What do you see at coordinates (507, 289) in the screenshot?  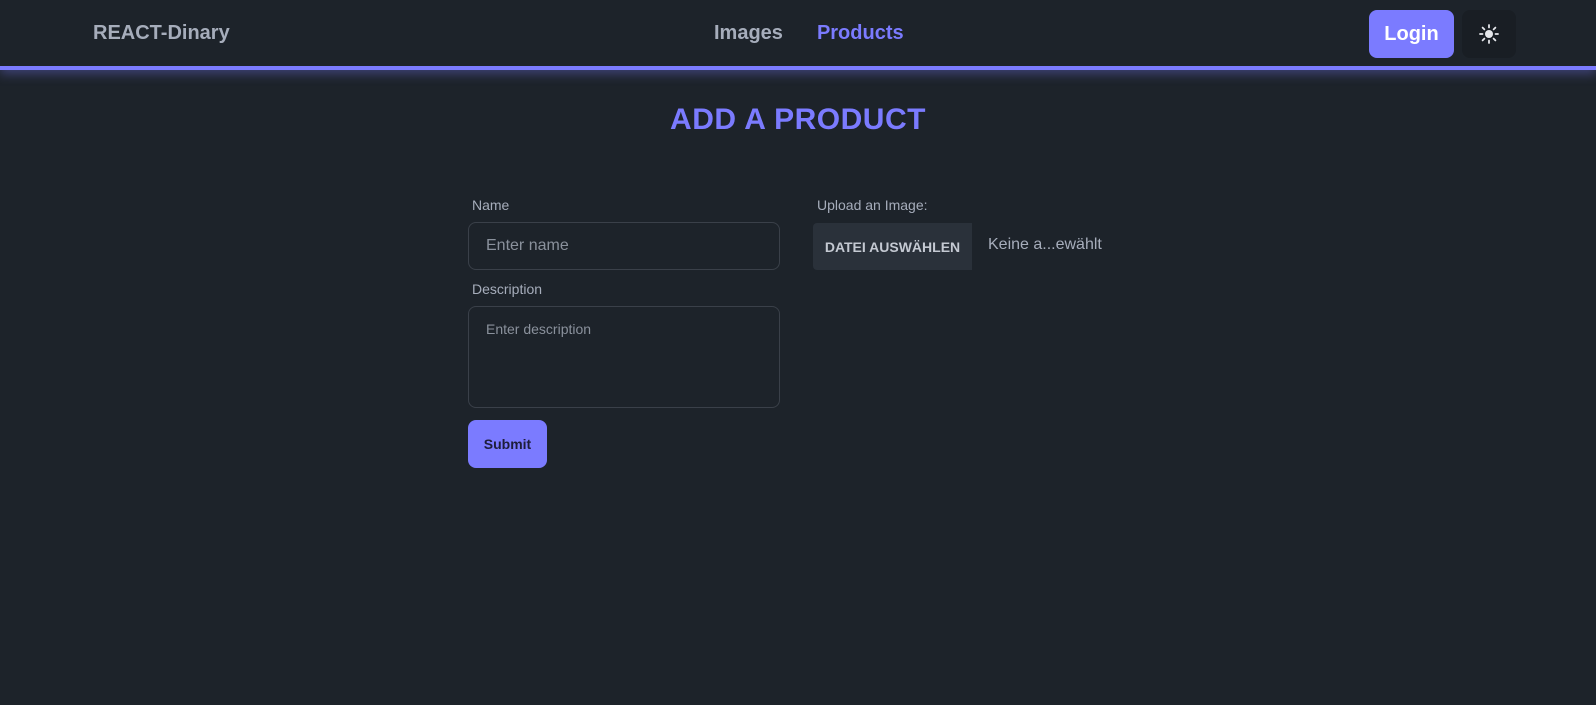 I see `description-label: Description` at bounding box center [507, 289].